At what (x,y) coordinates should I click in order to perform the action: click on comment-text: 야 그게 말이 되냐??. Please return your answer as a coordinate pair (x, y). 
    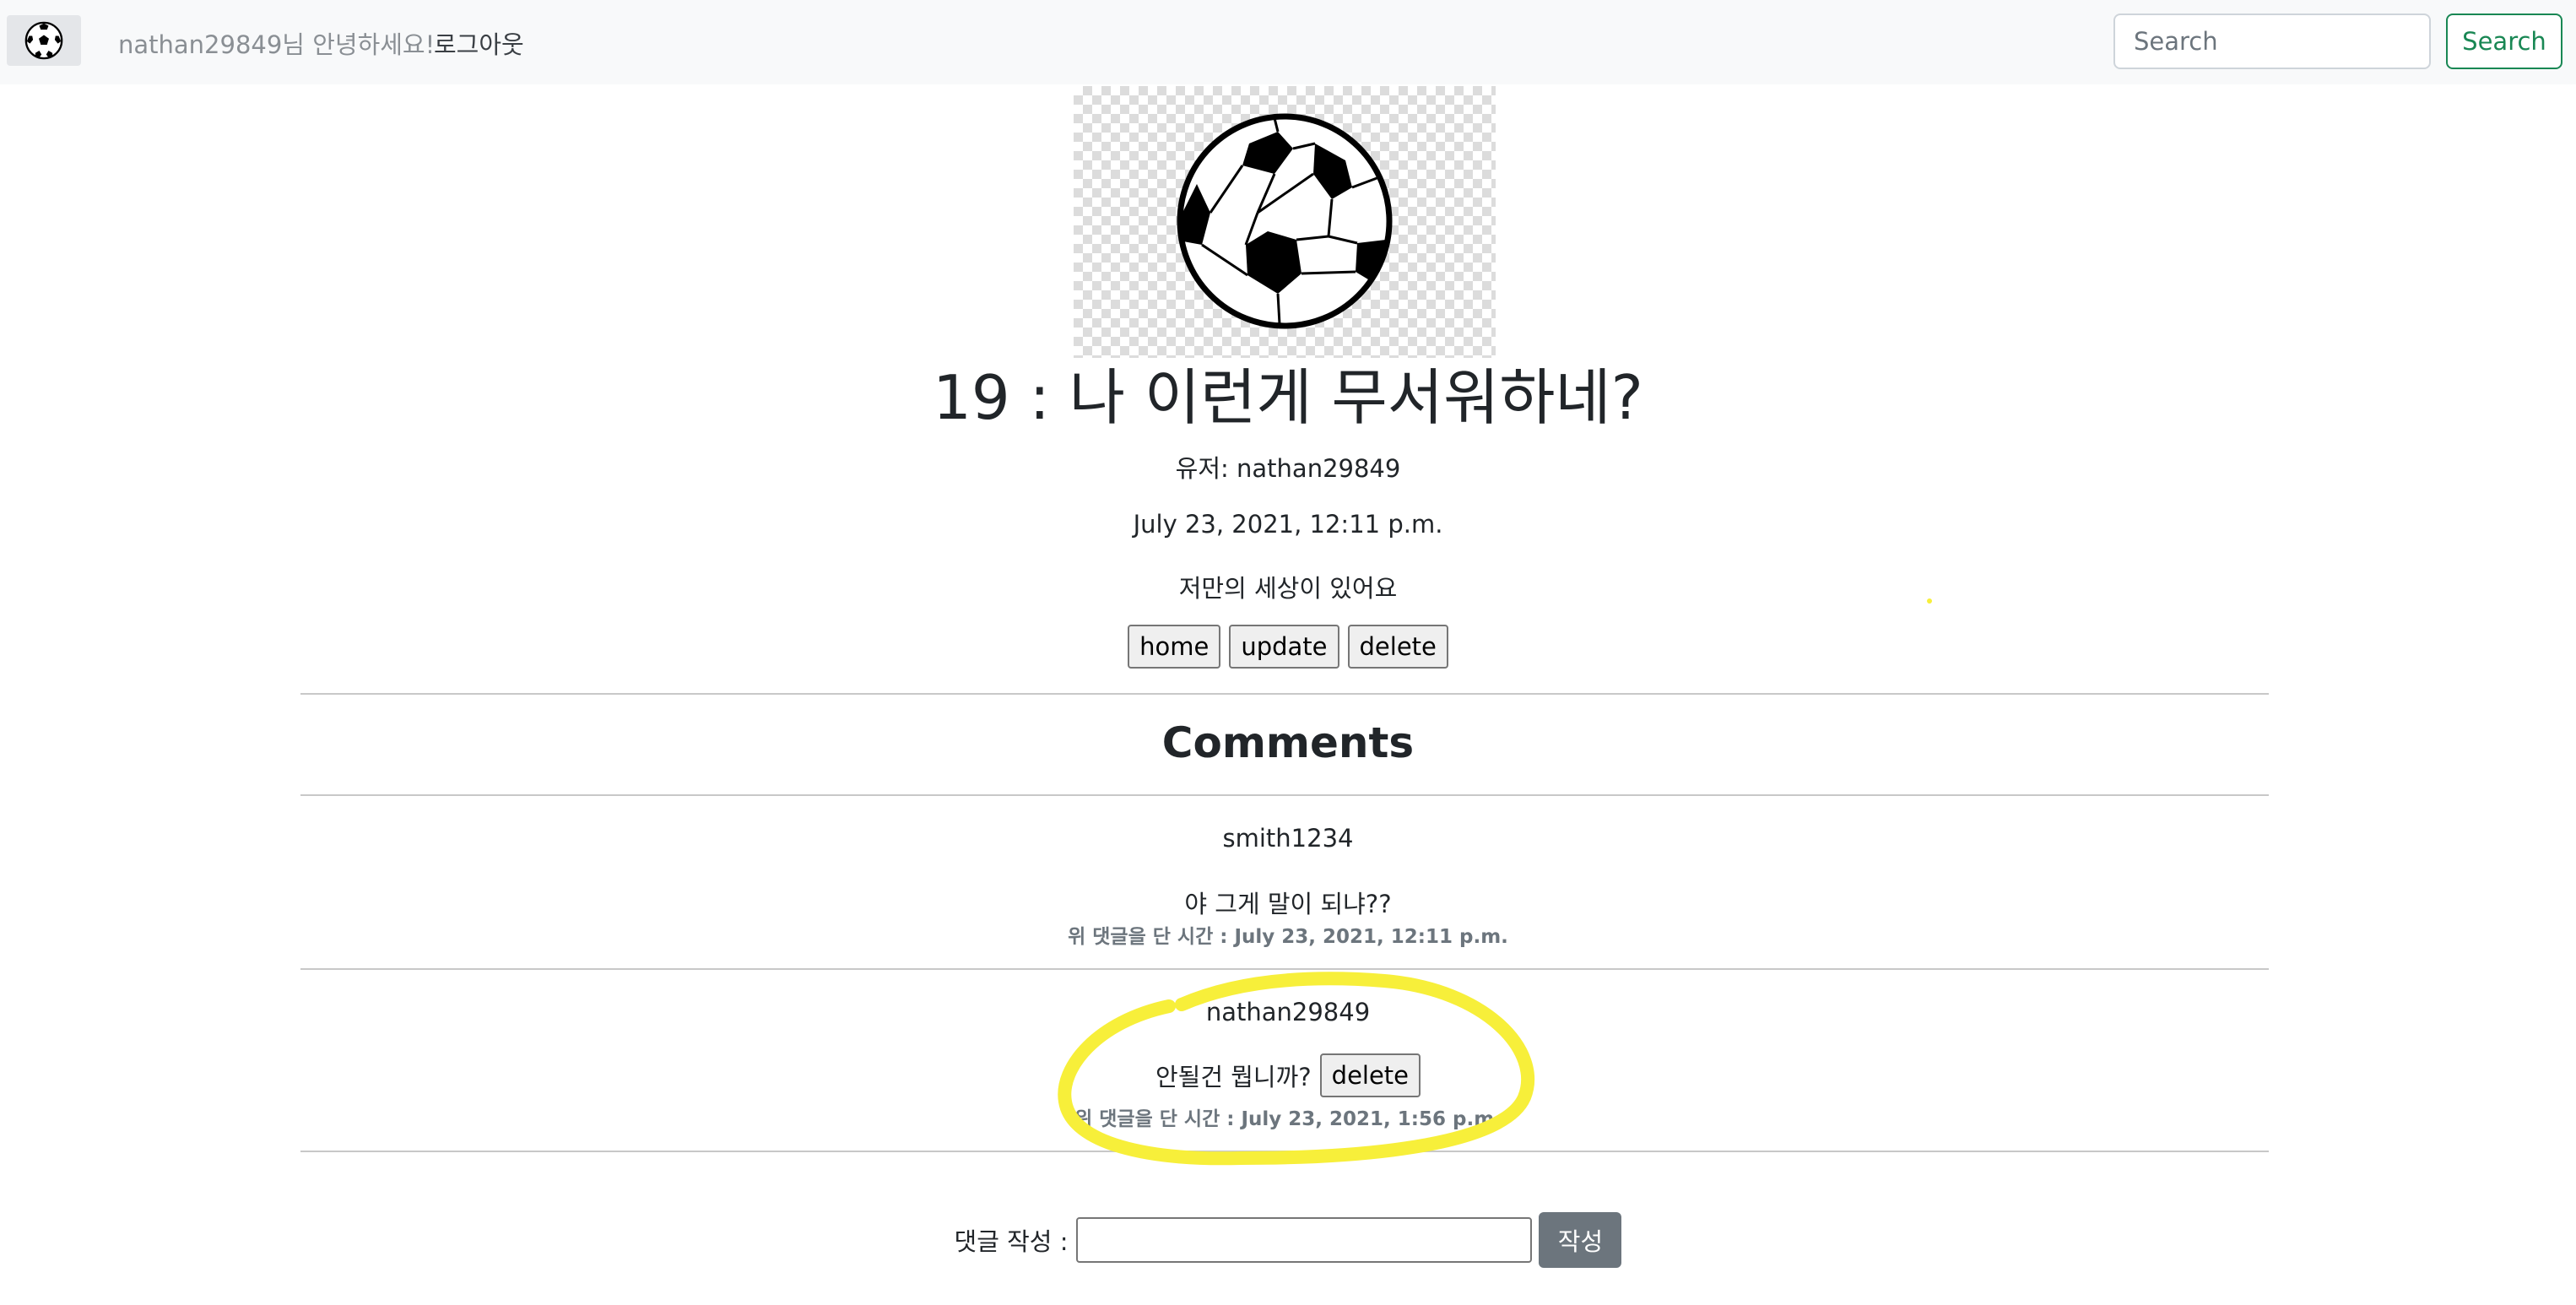
    Looking at the image, I should click on (1288, 904).